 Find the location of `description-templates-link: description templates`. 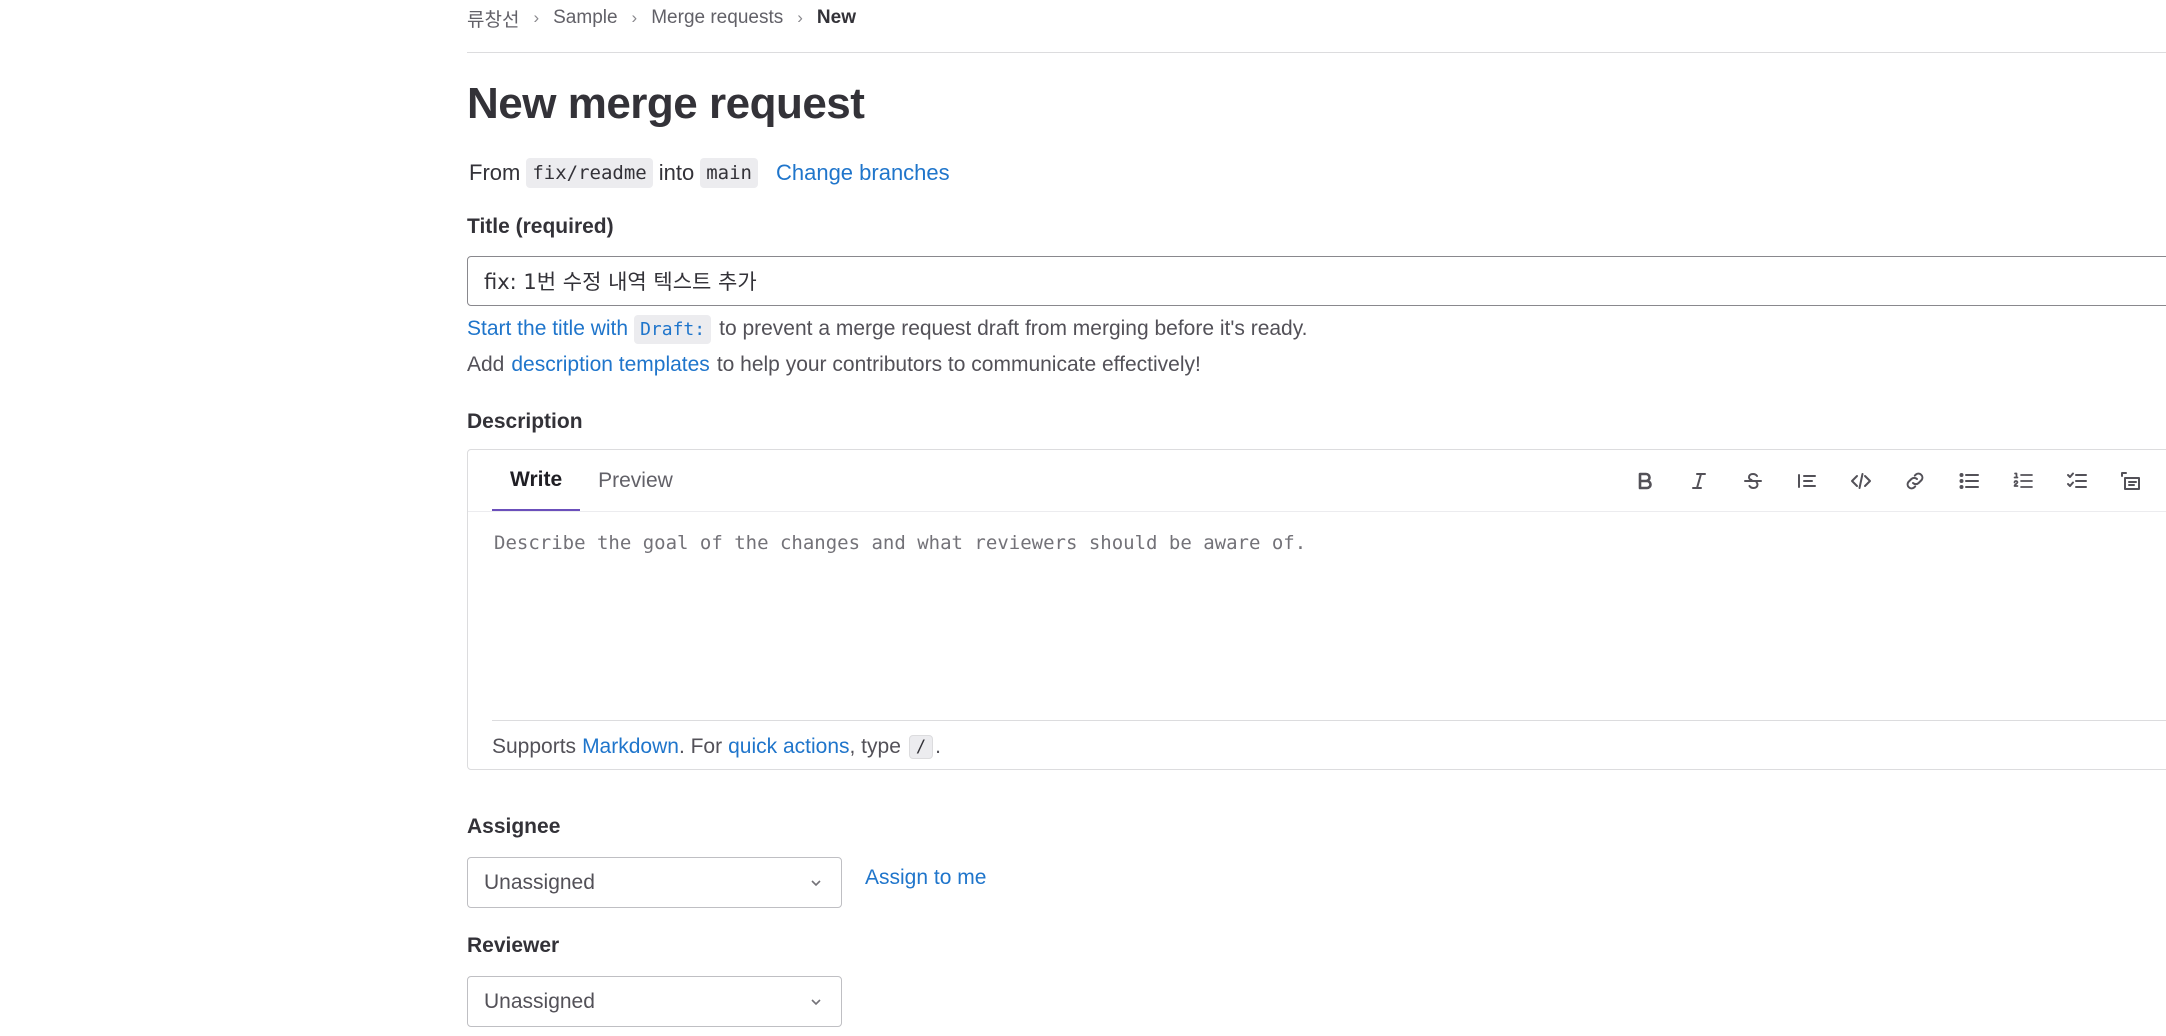

description-templates-link: description templates is located at coordinates (610, 365).